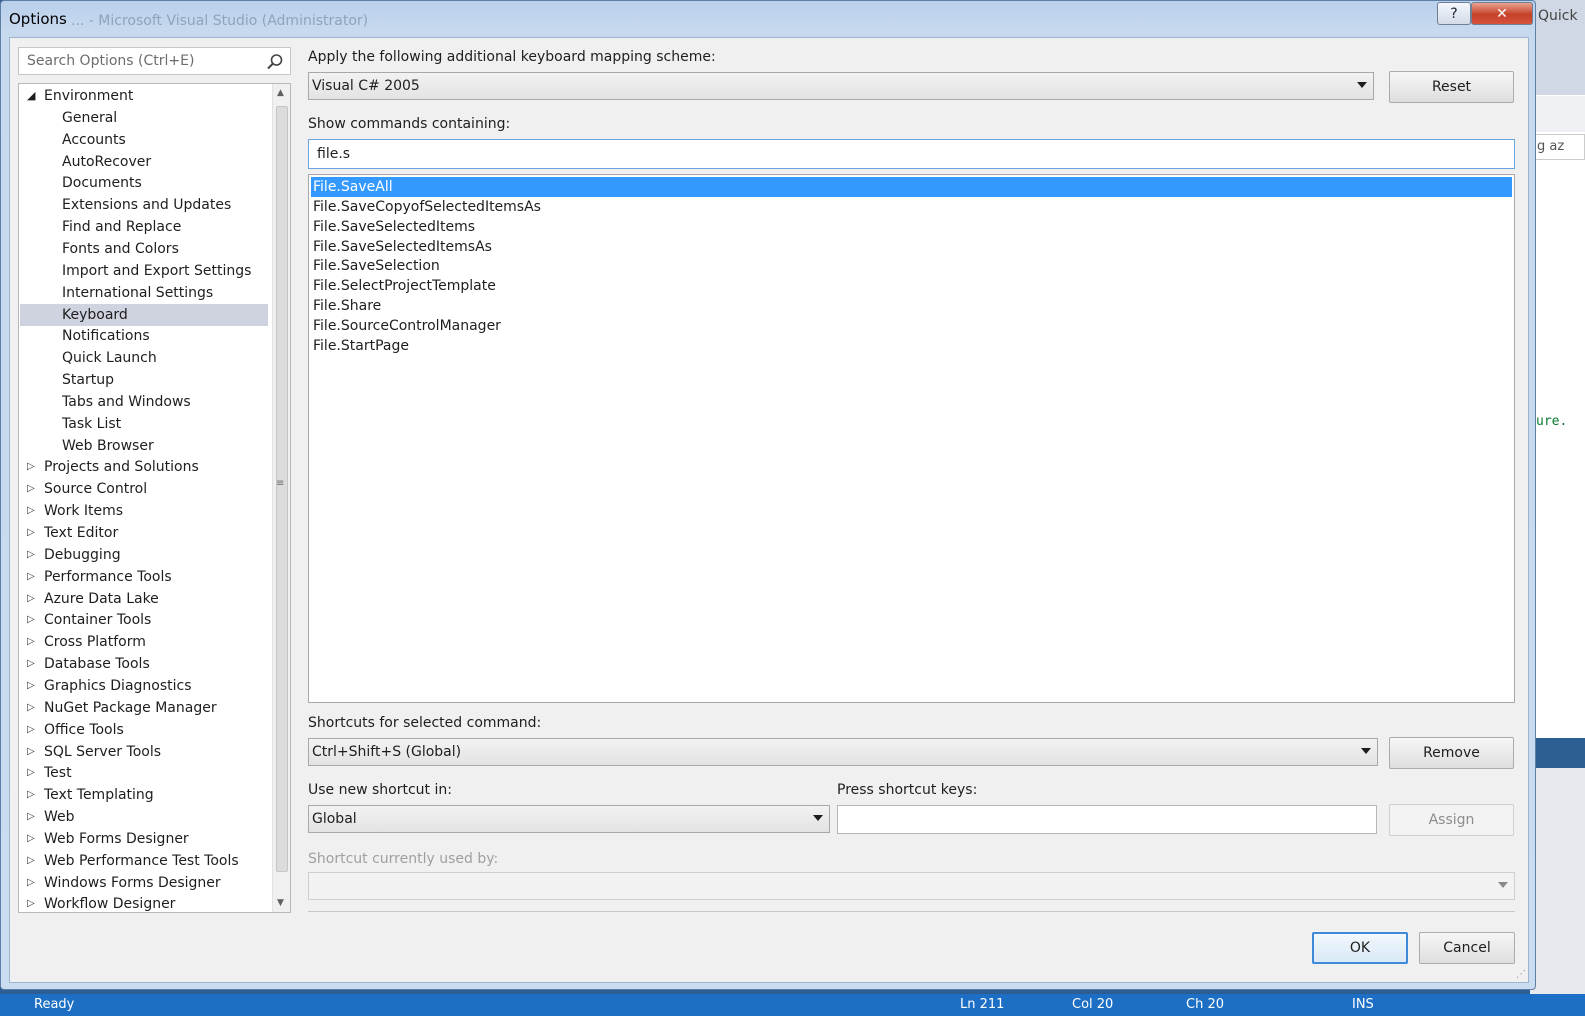 This screenshot has height=1016, width=1585. I want to click on tree-node-startup: Startup, so click(144, 380).